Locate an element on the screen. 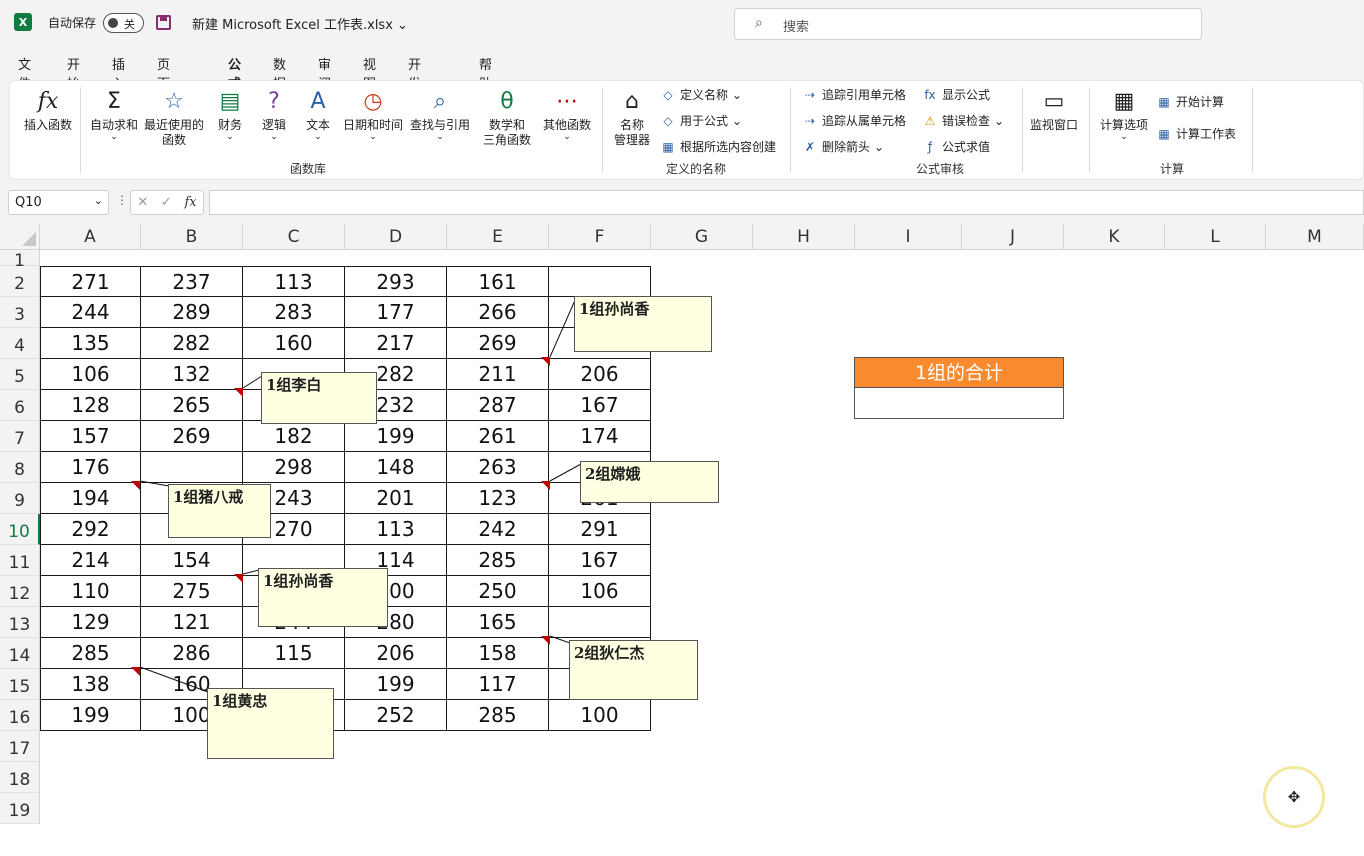 Image resolution: width=1364 pixels, height=856 pixels. row-header-12: 12 is located at coordinates (20, 591).